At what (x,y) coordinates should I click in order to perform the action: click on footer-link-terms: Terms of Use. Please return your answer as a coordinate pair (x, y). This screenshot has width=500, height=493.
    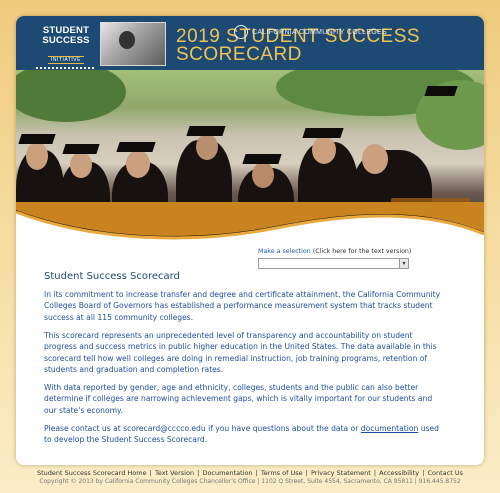
    Looking at the image, I should click on (282, 473).